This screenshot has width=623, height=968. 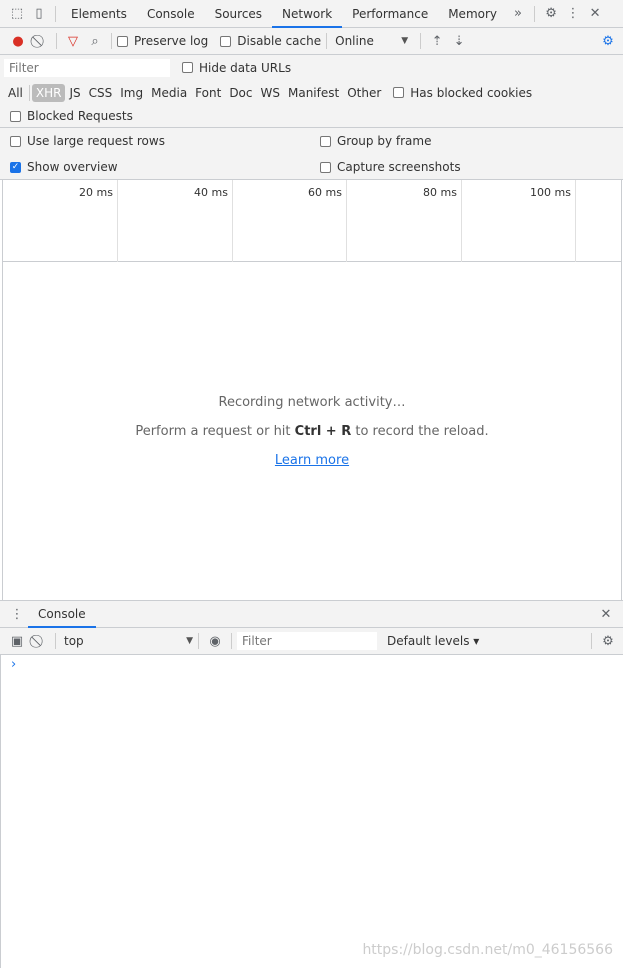 What do you see at coordinates (370, 41) in the screenshot?
I see `throttling-select: Online ▼` at bounding box center [370, 41].